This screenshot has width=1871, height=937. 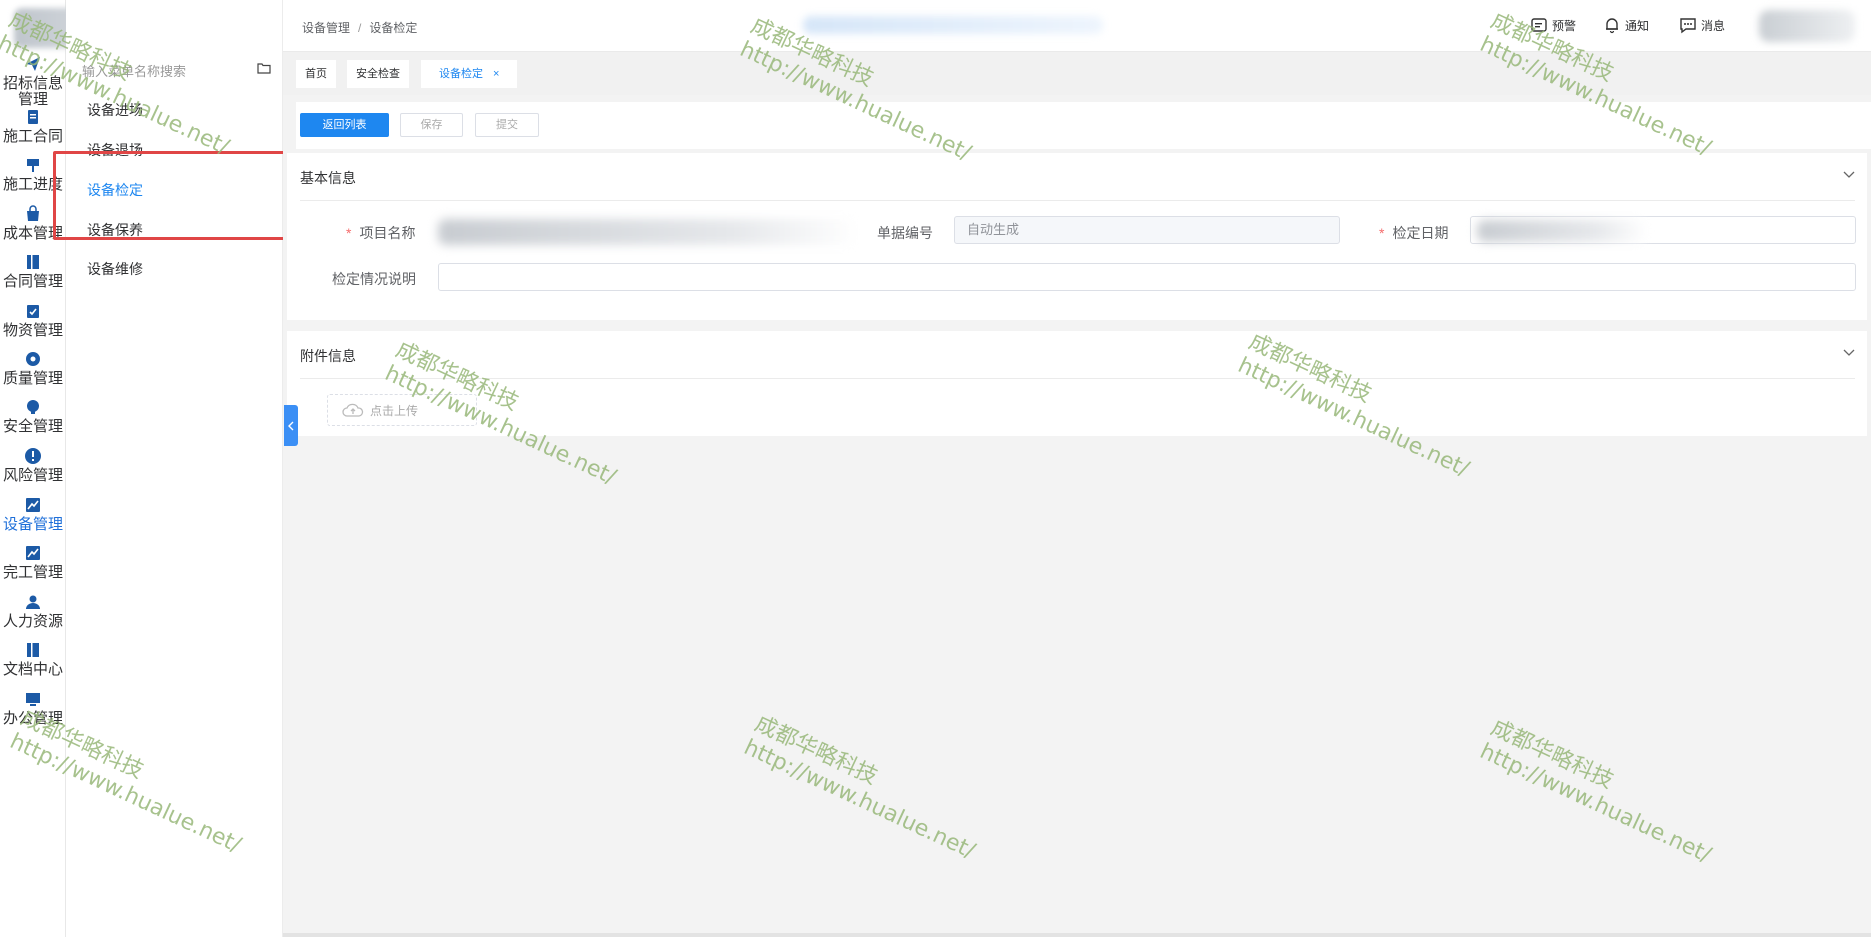 I want to click on rail-item-hr: 人力资源, so click(x=33, y=611).